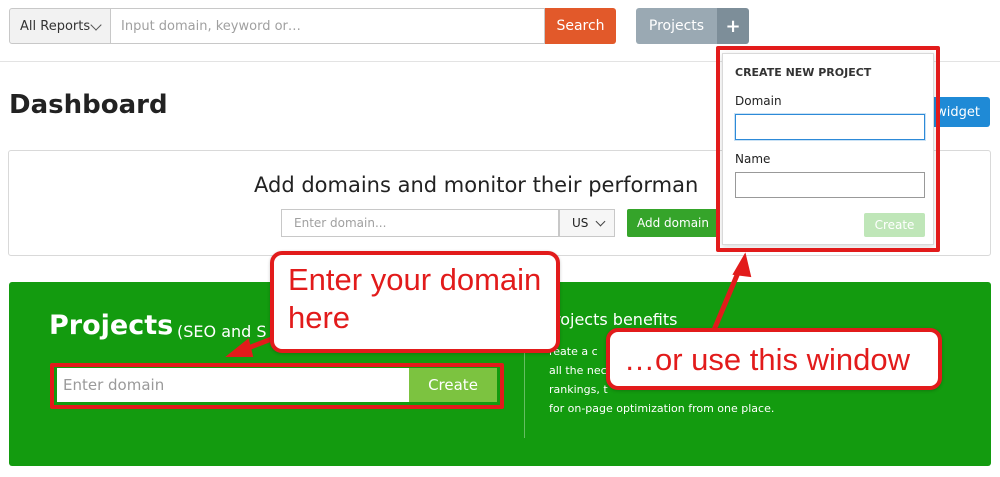  I want to click on projects-panel-subtitle: (SEO and S, so click(222, 331).